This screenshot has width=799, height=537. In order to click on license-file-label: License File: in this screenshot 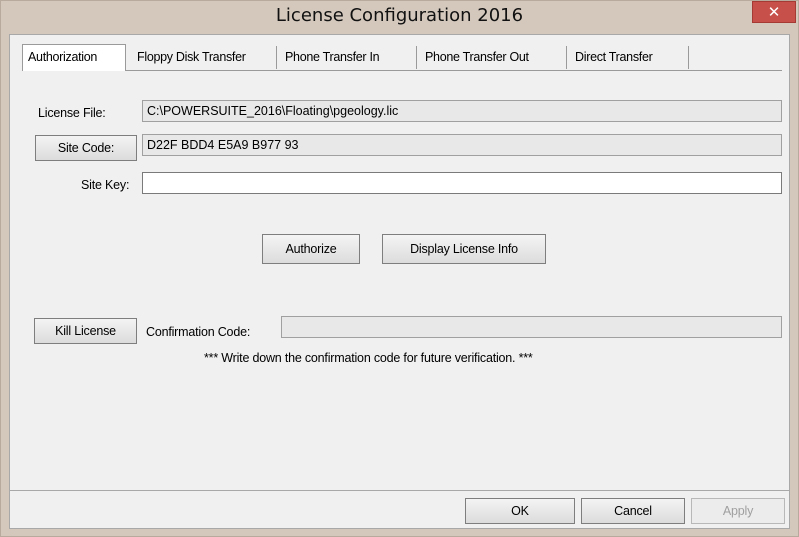, I will do `click(72, 113)`.